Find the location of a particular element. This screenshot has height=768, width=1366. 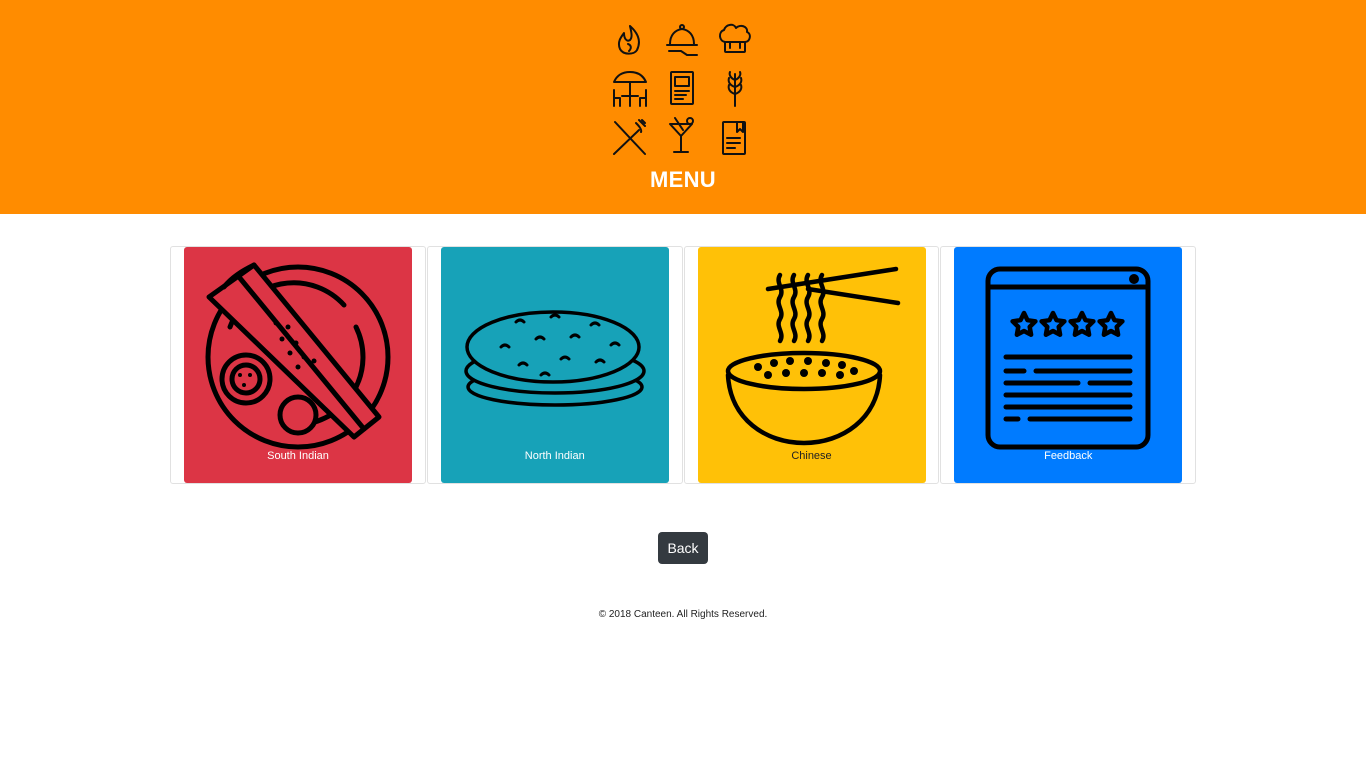

wheat-icon is located at coordinates (735, 89).